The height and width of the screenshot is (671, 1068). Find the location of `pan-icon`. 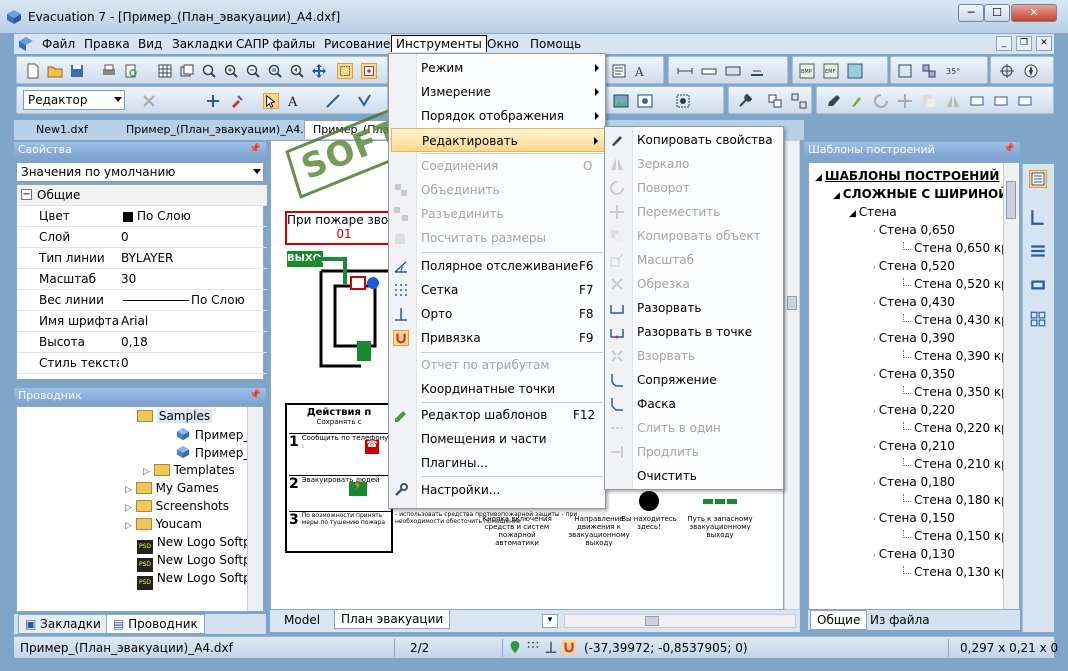

pan-icon is located at coordinates (319, 71).